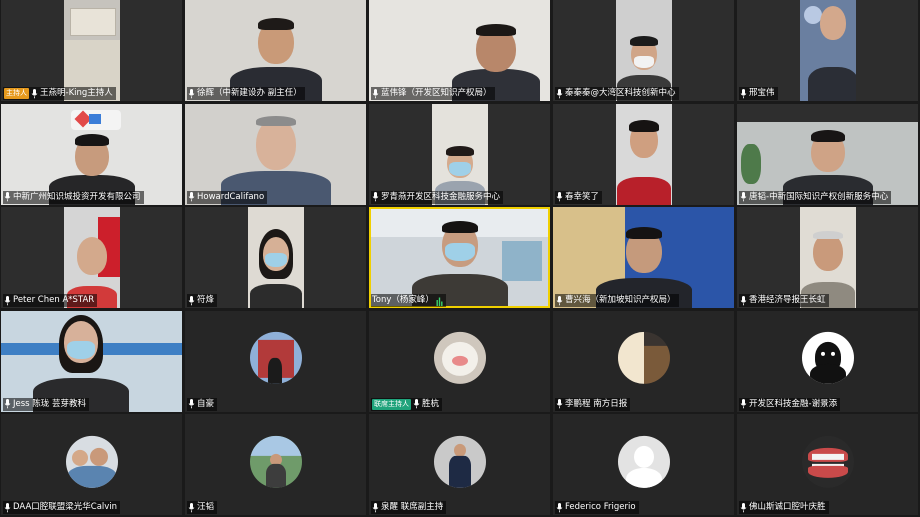 Image resolution: width=920 pixels, height=517 pixels. I want to click on participant-name: Jess 陈珑 芸芽教科, so click(49, 403).